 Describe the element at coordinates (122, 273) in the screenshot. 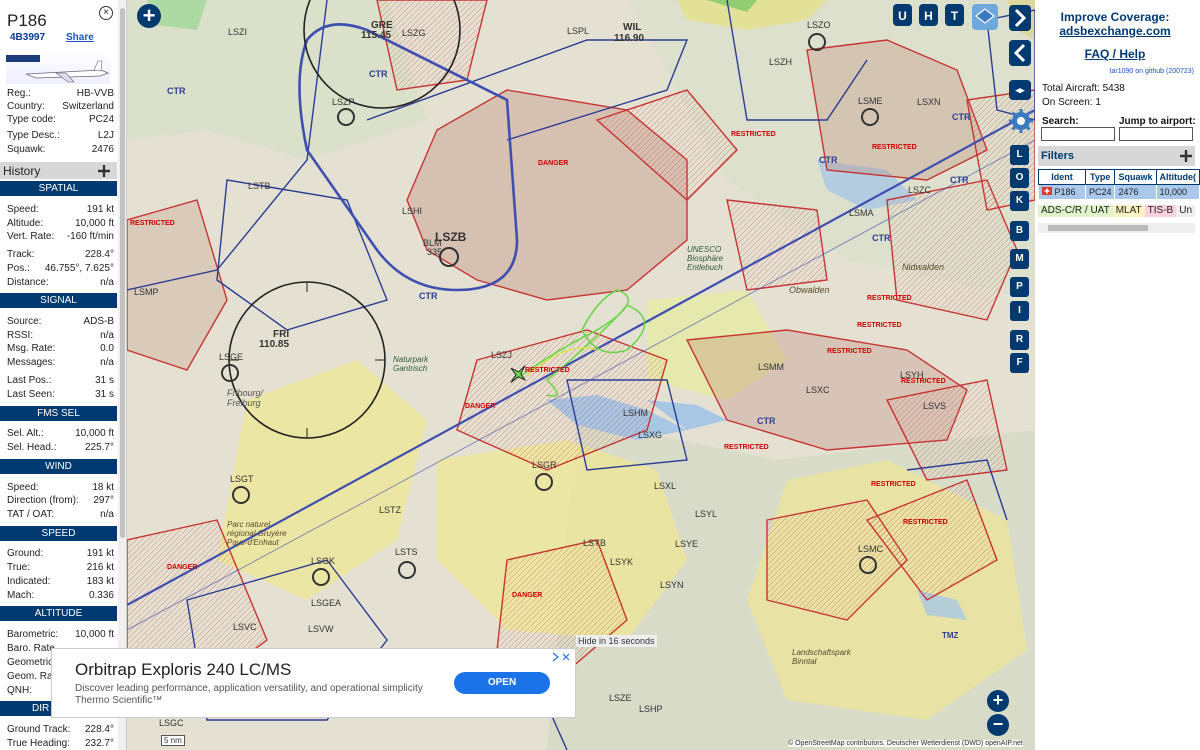

I see `info-scrollbar-thumb` at that location.